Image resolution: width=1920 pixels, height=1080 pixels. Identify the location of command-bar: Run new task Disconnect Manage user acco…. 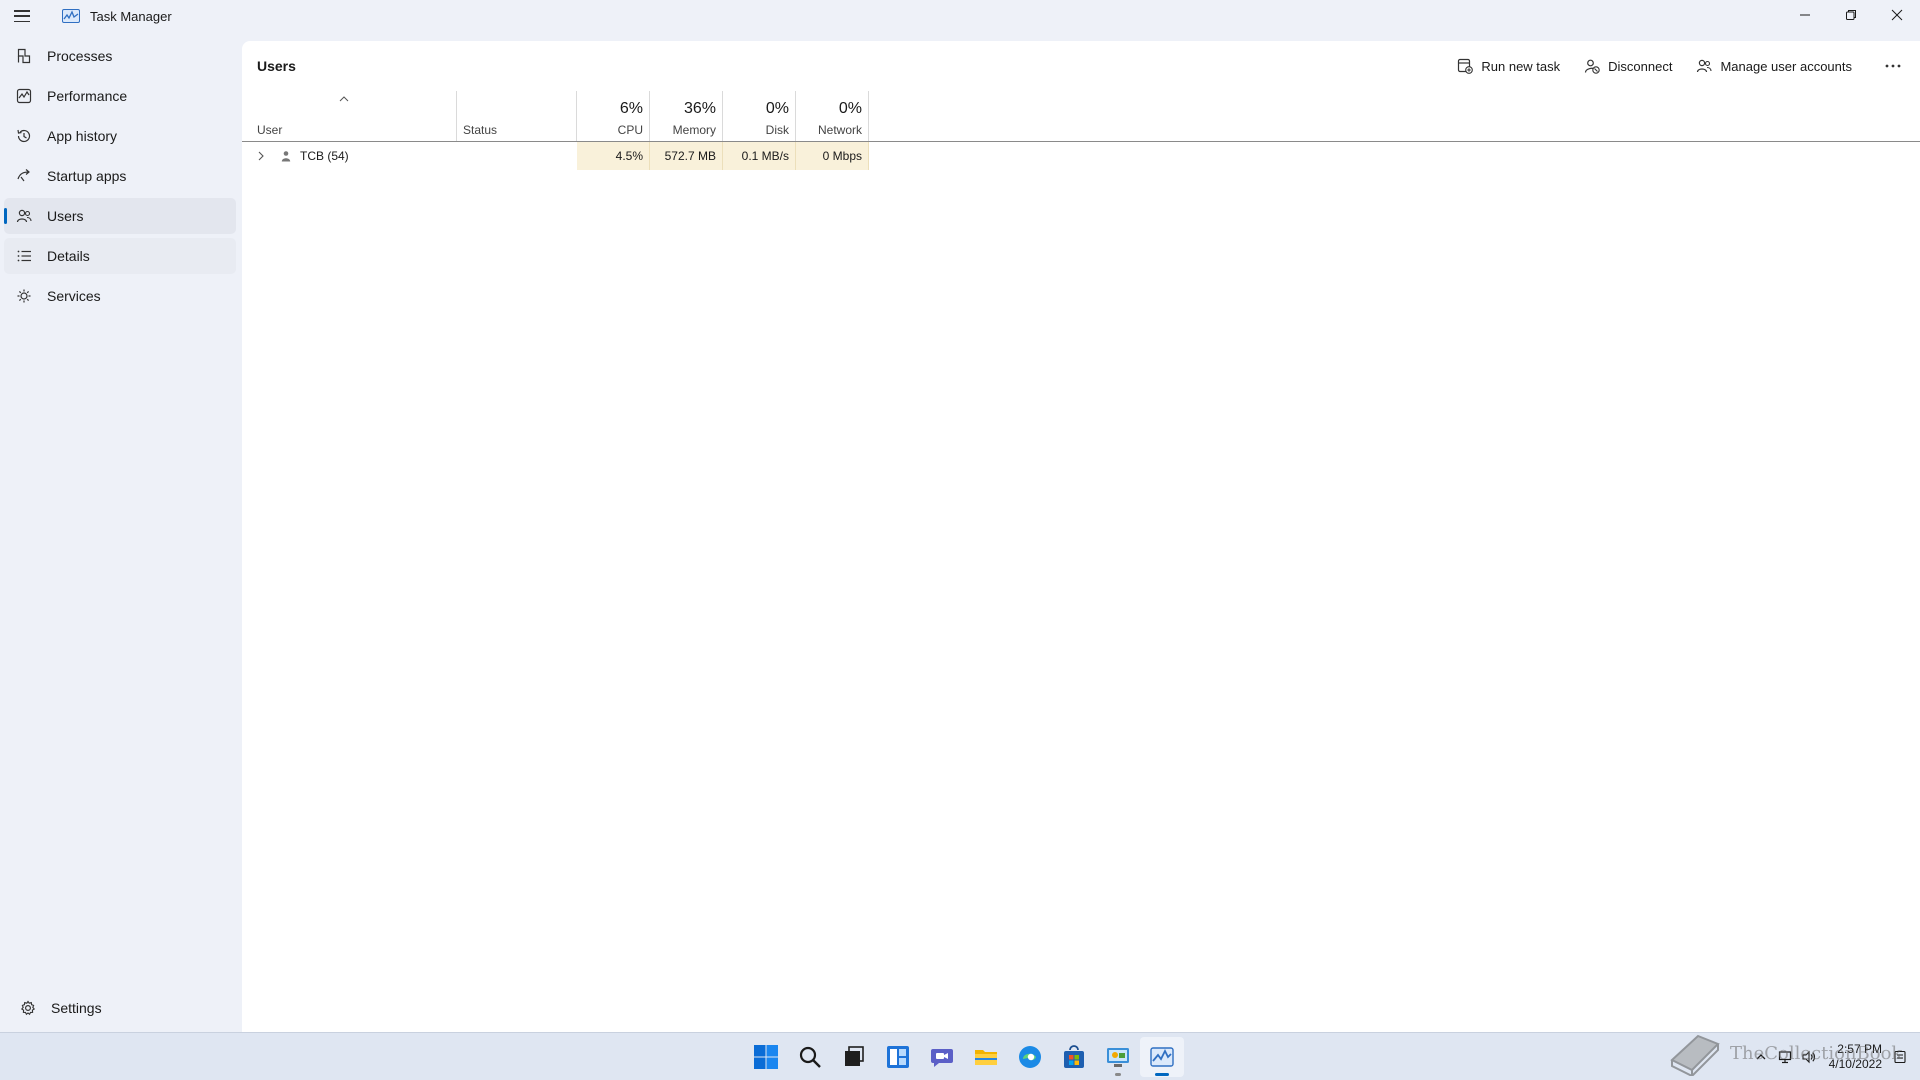
(1682, 66).